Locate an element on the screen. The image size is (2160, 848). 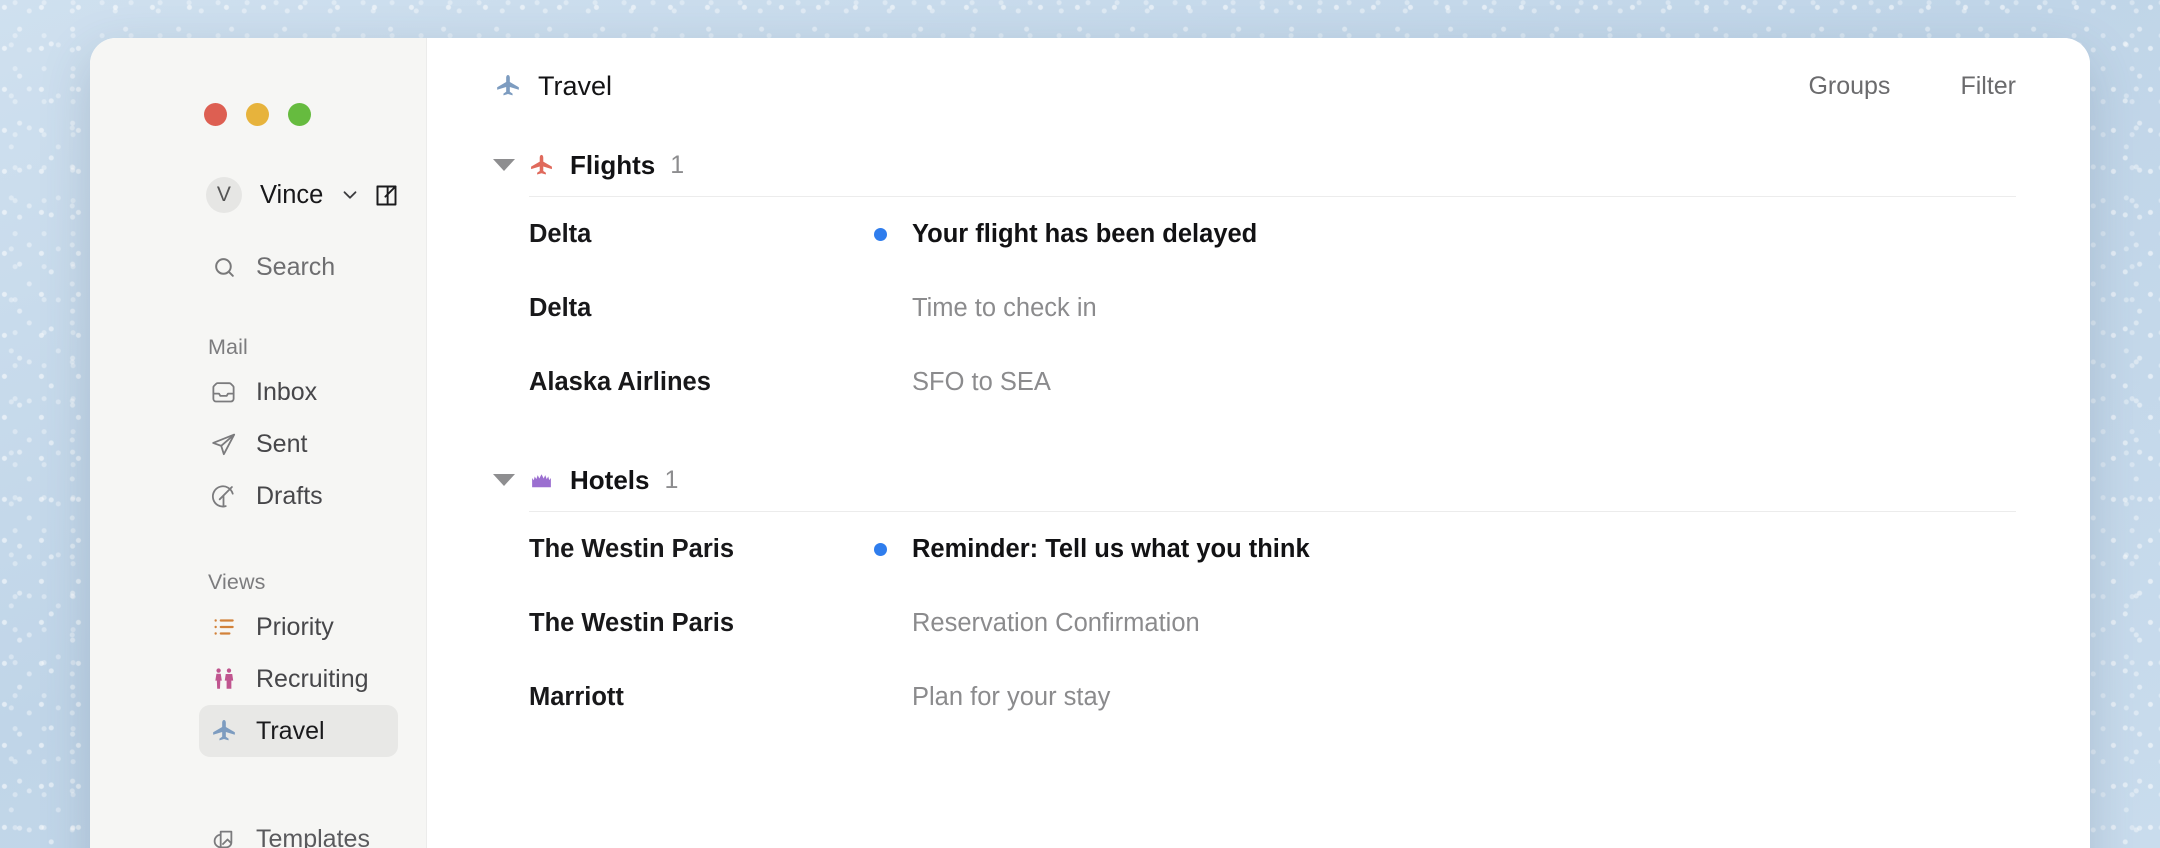
group-header: Hotels 1 is located at coordinates (1254, 480).